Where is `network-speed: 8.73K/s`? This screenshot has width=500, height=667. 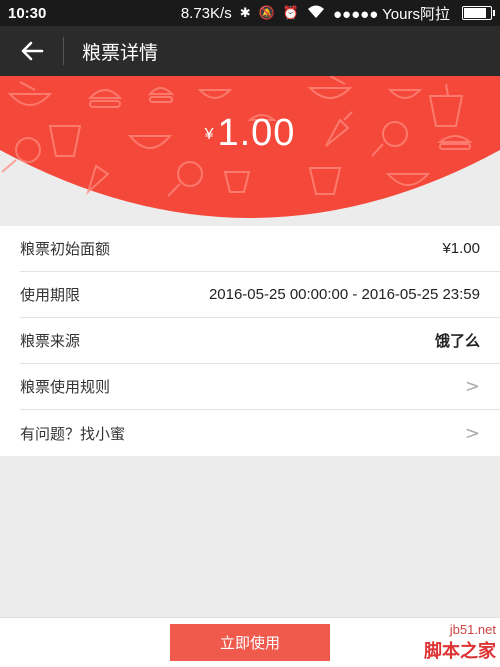
network-speed: 8.73K/s is located at coordinates (206, 13).